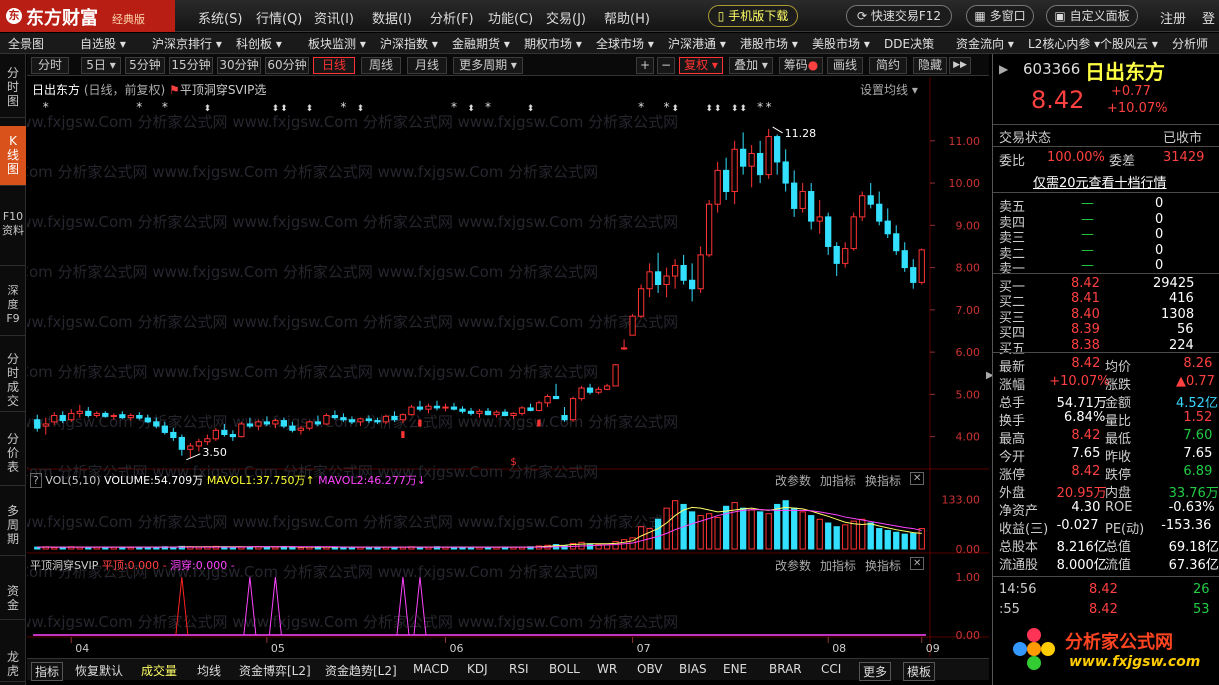 This screenshot has width=1219, height=685. Describe the element at coordinates (334, 65) in the screenshot. I see `period-daily: 日线` at that location.